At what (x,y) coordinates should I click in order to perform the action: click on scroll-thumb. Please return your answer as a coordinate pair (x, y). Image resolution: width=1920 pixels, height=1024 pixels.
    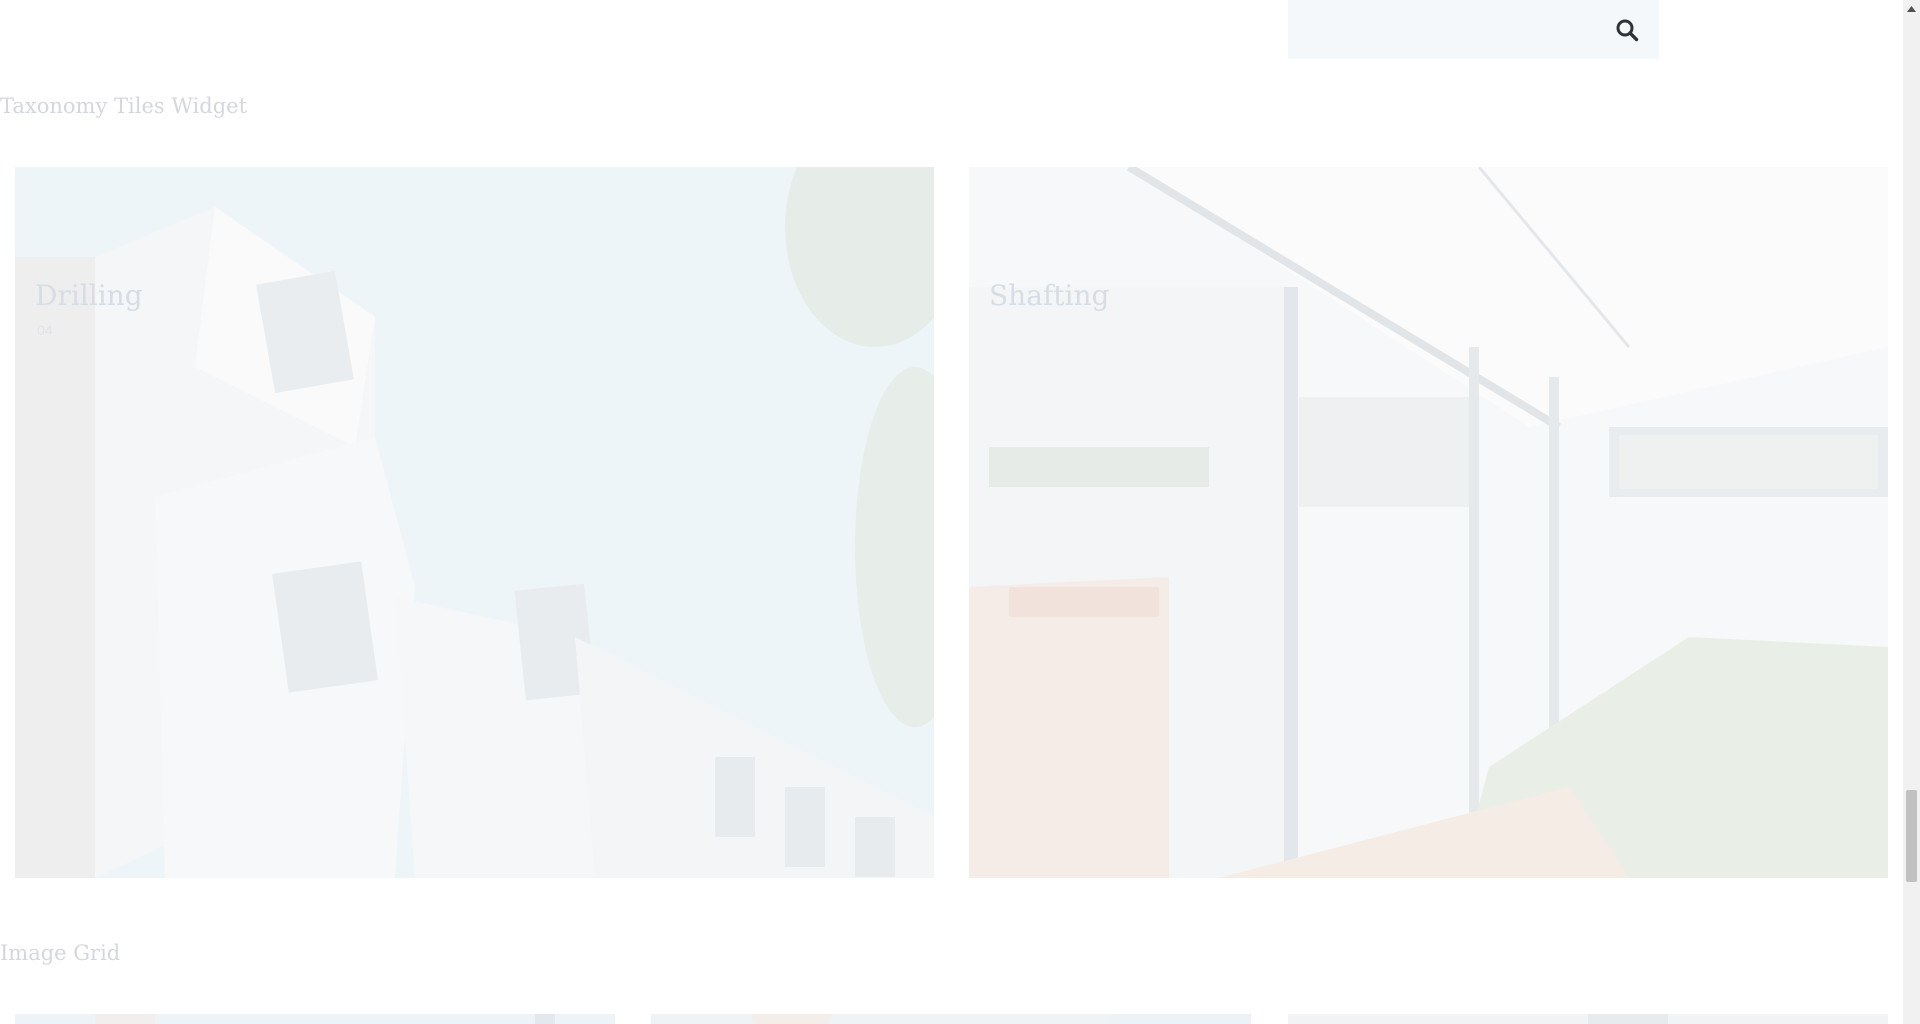
    Looking at the image, I should click on (1911, 836).